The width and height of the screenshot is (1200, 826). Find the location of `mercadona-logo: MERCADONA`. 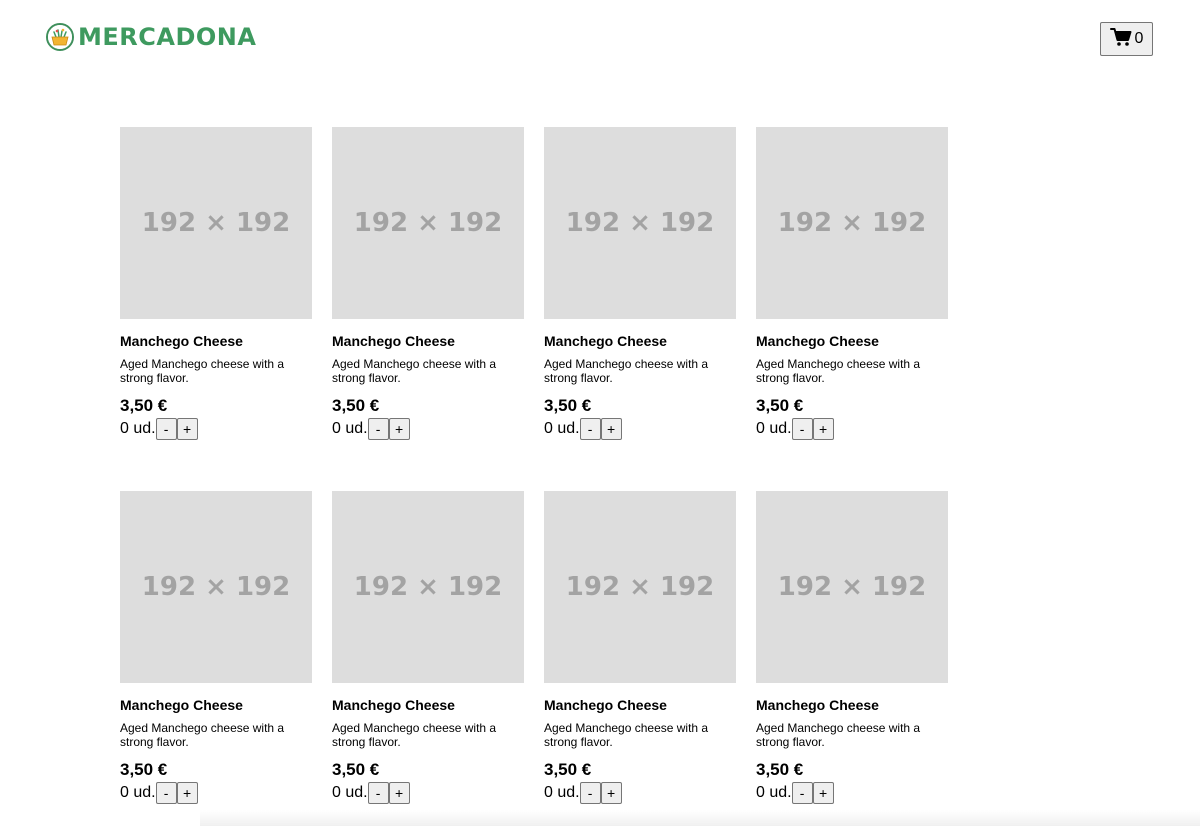

mercadona-logo: MERCADONA is located at coordinates (151, 37).